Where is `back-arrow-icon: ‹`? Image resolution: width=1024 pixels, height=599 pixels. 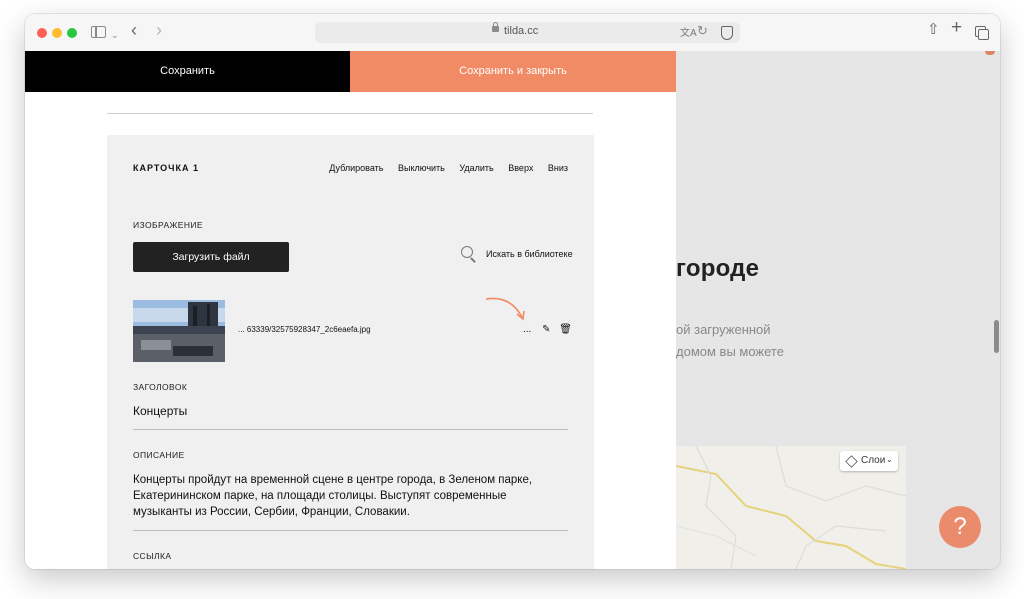
back-arrow-icon: ‹ is located at coordinates (134, 30).